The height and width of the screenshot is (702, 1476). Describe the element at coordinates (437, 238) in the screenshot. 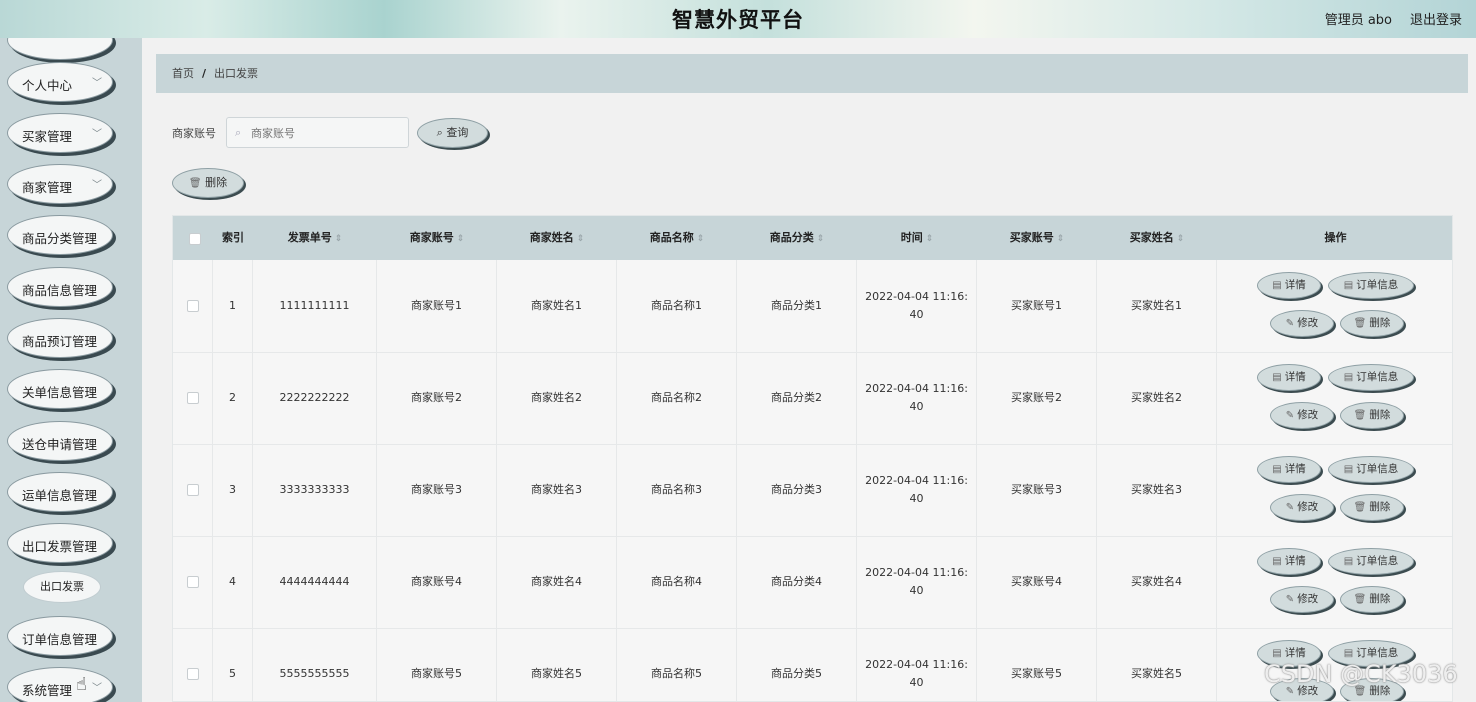

I see `column-header-merchant-account: 商家账号 ⇕` at that location.